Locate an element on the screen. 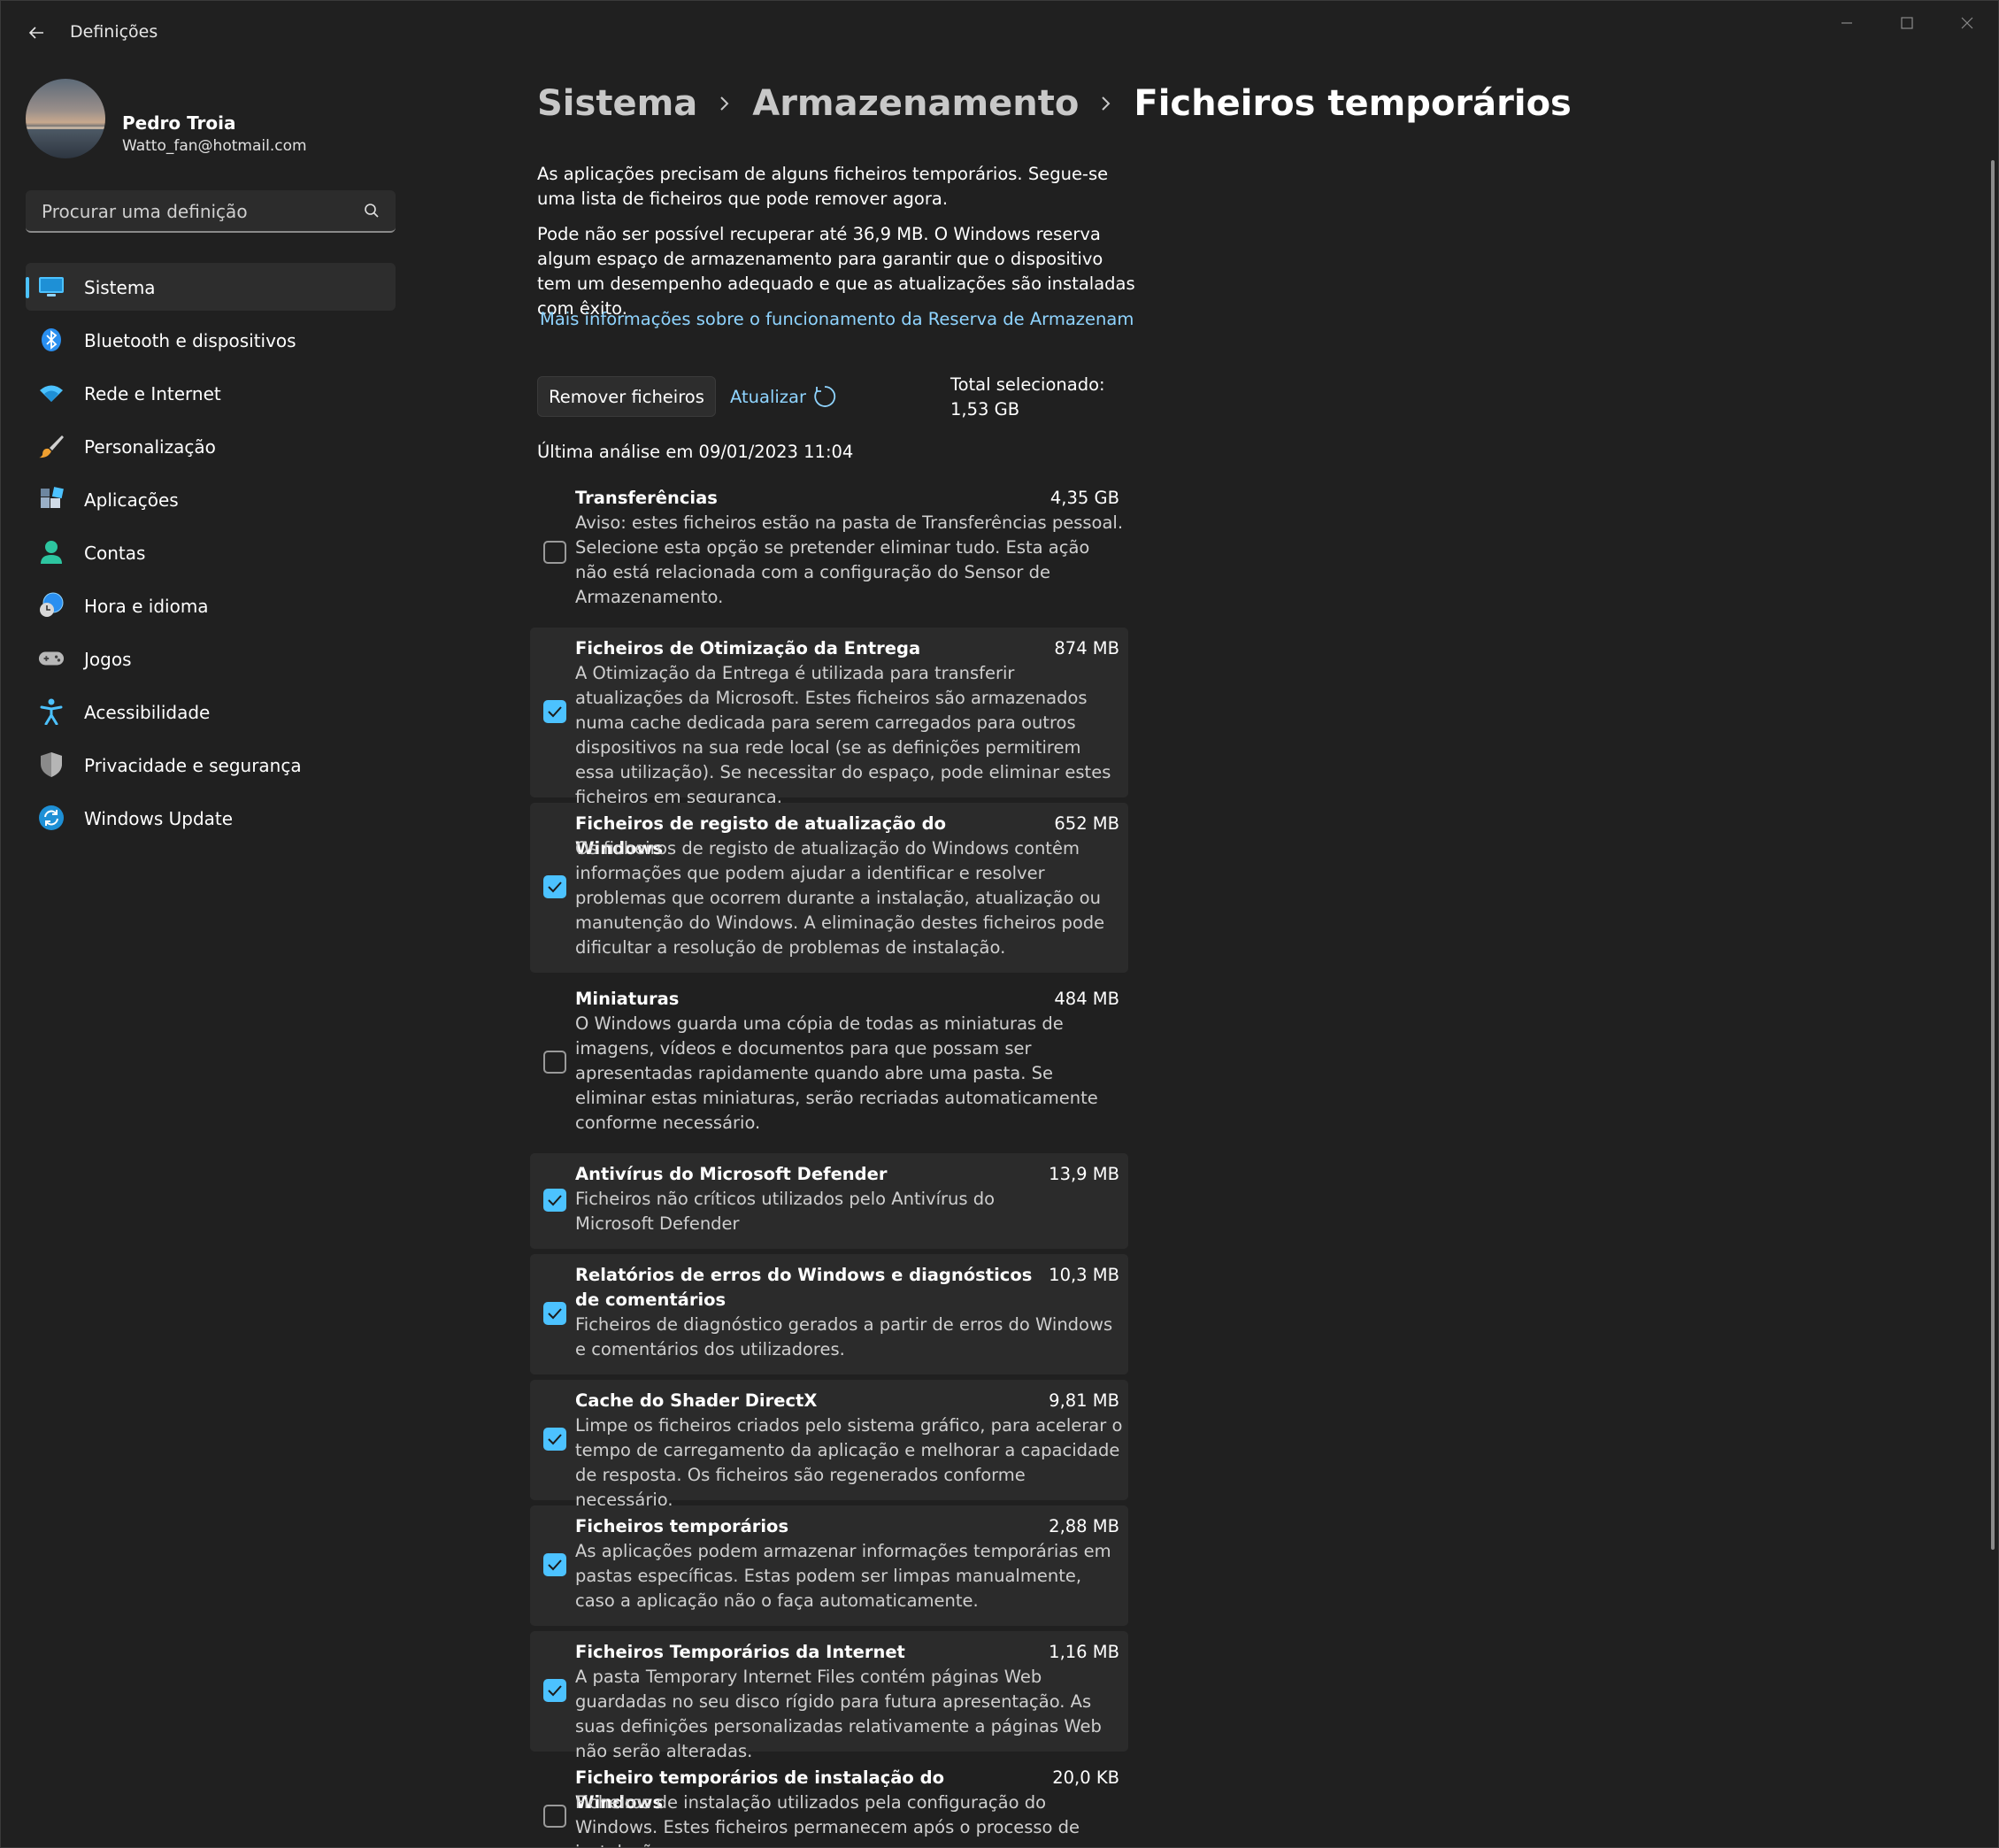 This screenshot has width=1999, height=1848. user-name: Pedro Troia is located at coordinates (179, 123).